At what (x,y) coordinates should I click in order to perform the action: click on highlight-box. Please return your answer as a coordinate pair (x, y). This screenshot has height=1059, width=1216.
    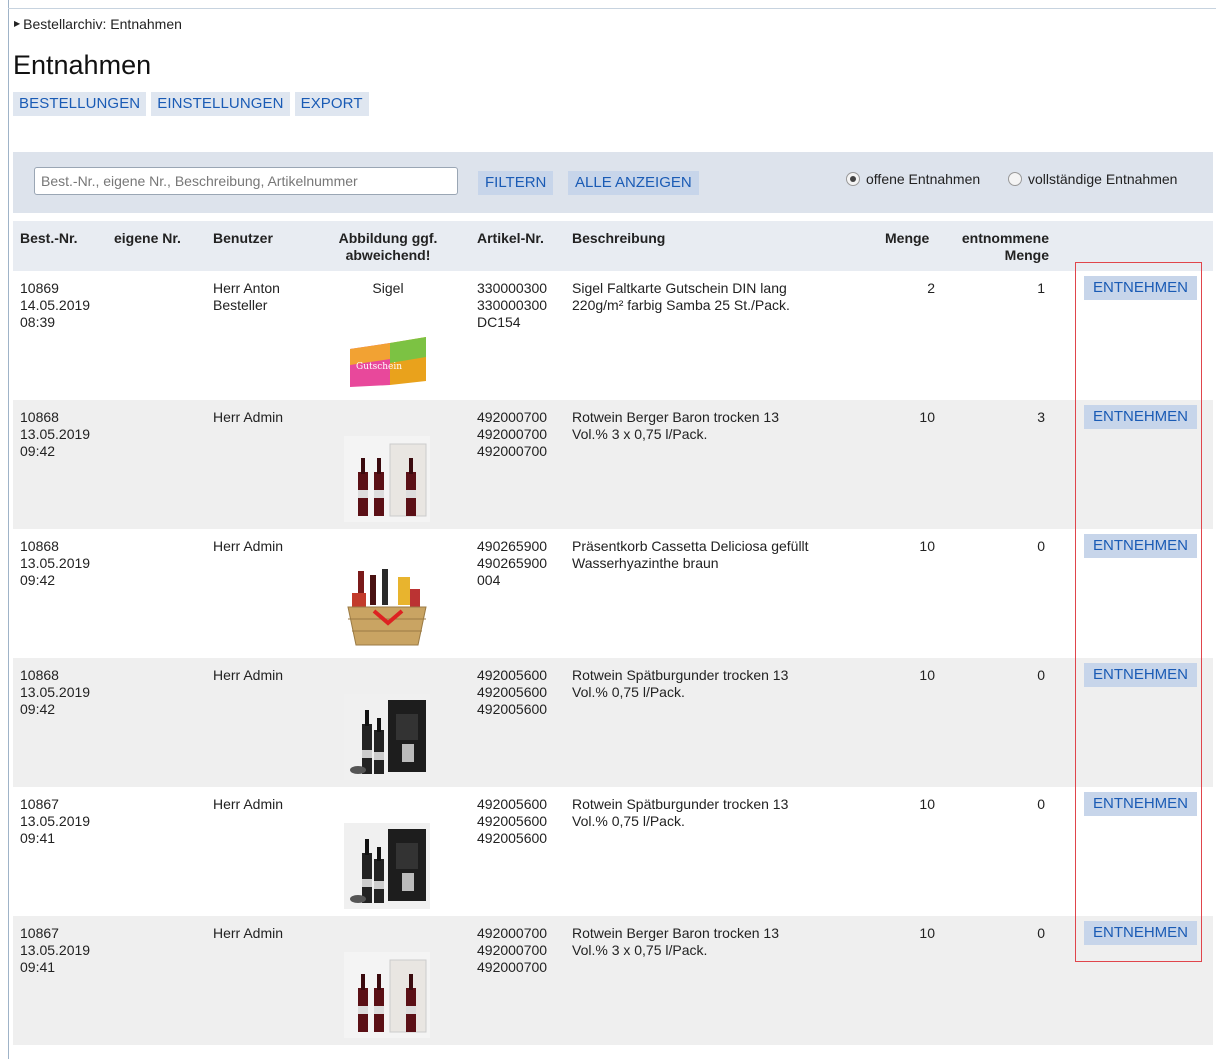
    Looking at the image, I should click on (1138, 612).